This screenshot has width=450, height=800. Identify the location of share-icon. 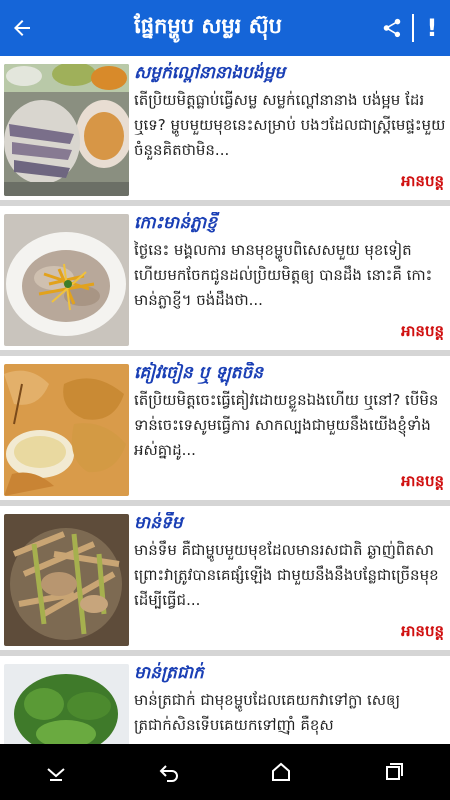
(392, 28).